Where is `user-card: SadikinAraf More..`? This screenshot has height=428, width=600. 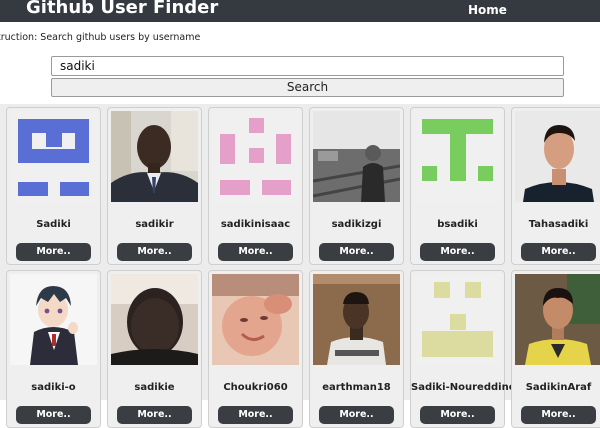 user-card: SadikinAraf More.. is located at coordinates (555, 349).